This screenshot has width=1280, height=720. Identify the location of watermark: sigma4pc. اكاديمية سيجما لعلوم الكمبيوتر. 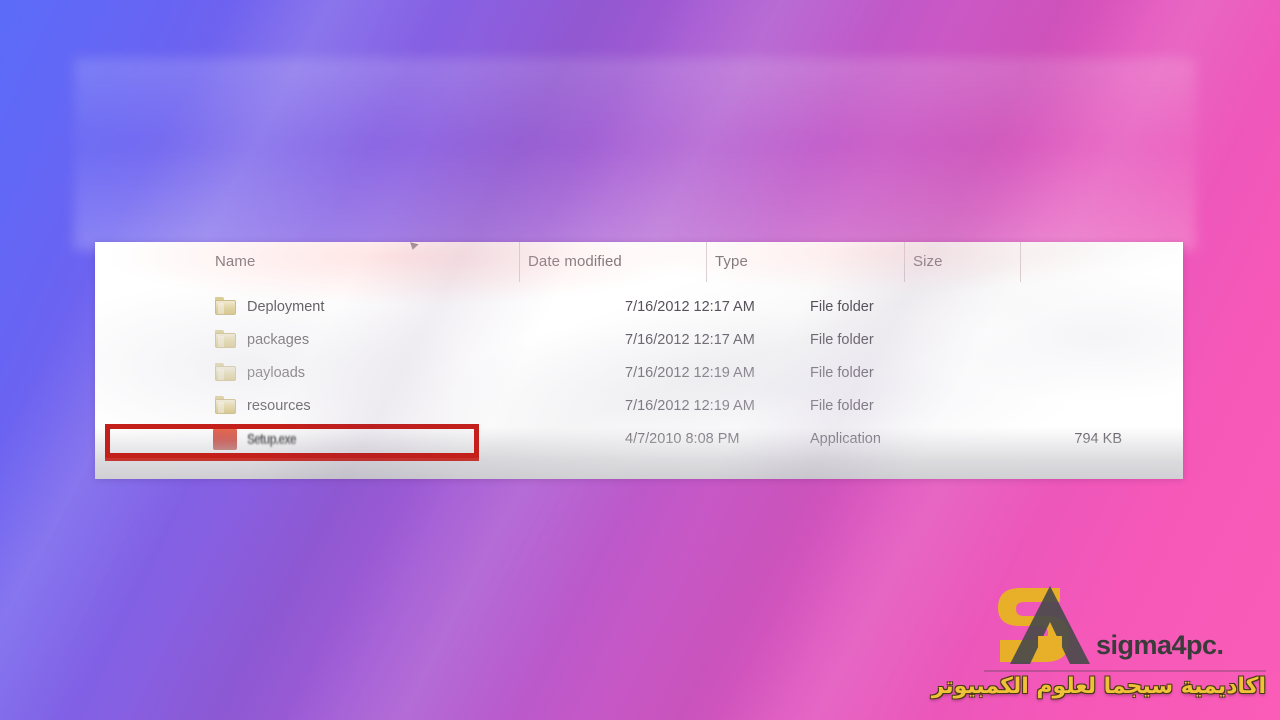
(1098, 646).